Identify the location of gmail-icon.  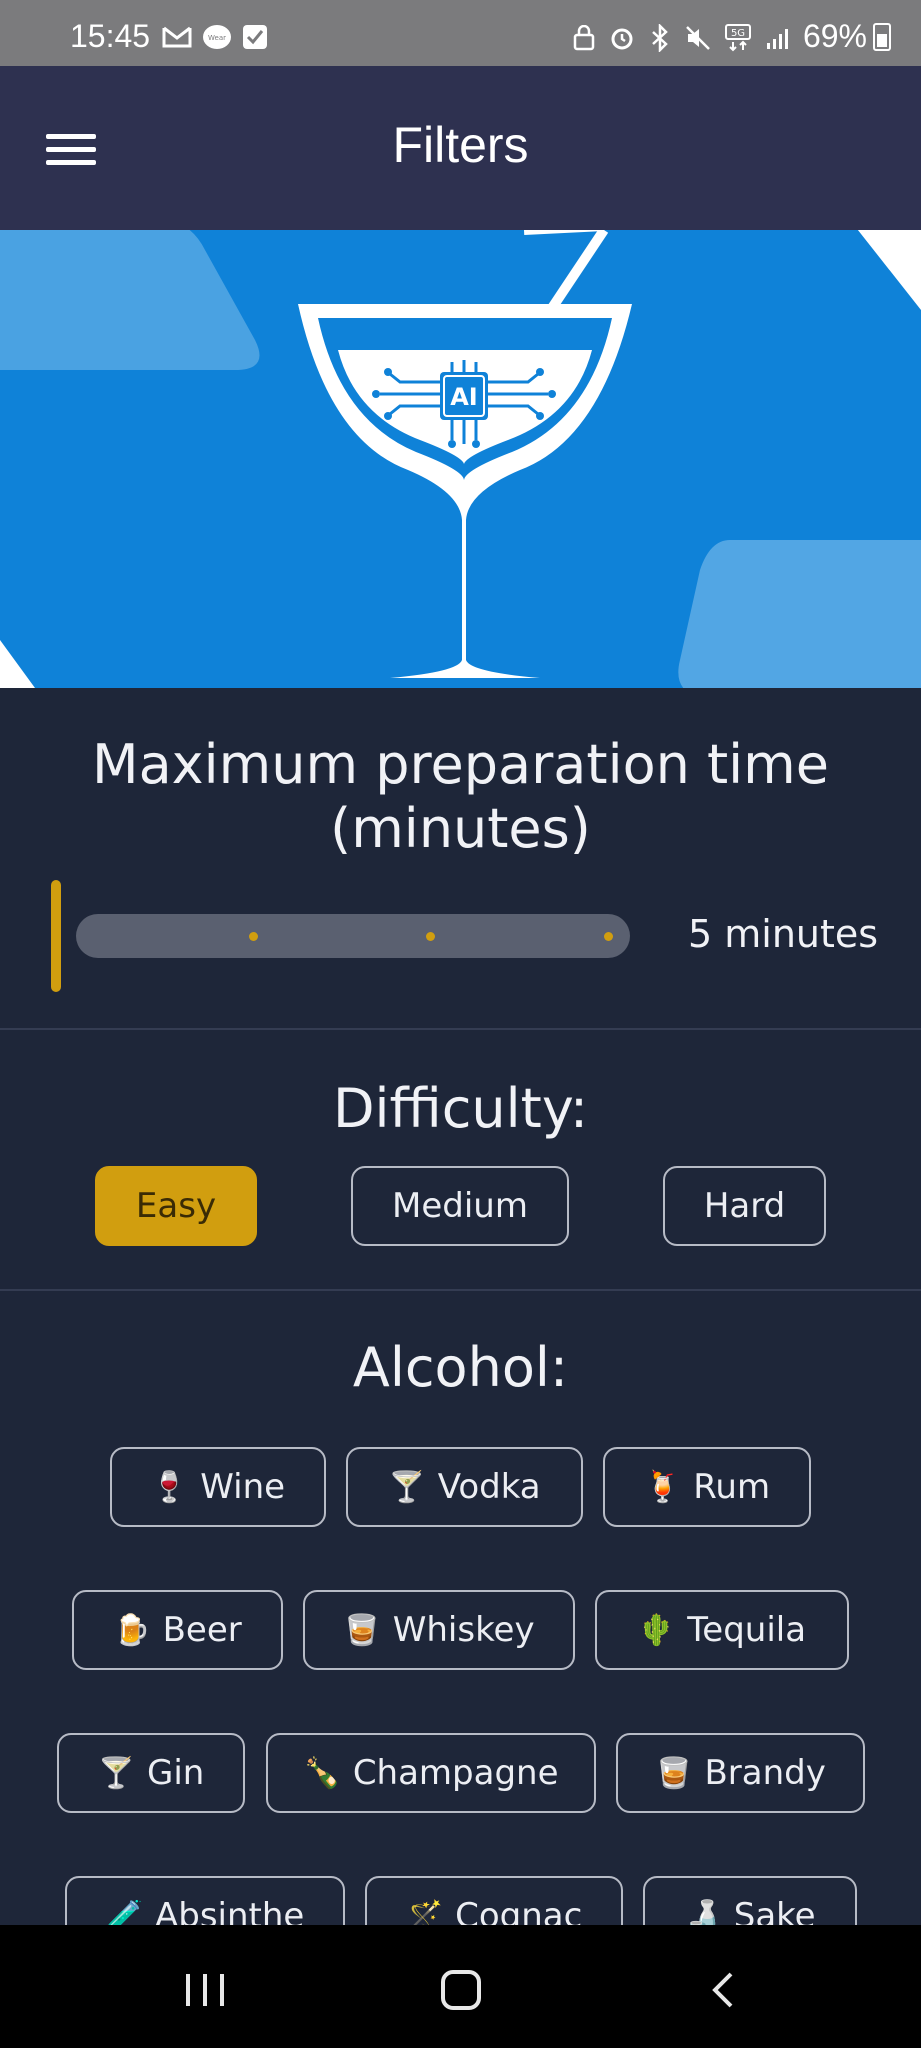
(177, 37).